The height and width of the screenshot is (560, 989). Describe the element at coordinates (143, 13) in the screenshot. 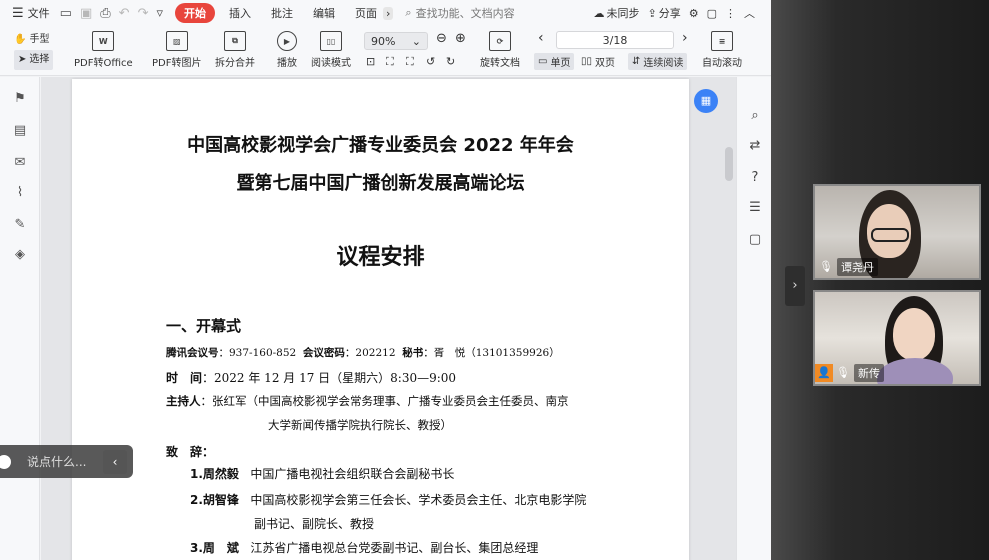

I see `redo-icon: ↷` at that location.